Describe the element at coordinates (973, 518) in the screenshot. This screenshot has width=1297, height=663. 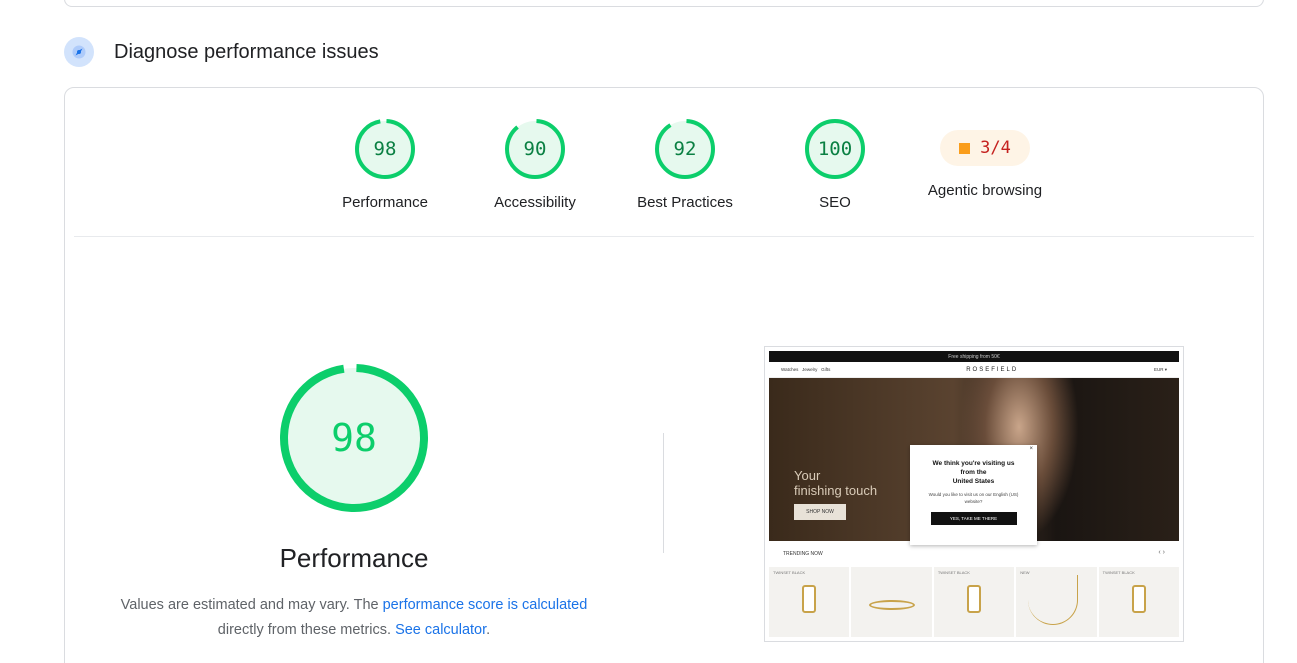
I see `shot-popup-button: YES, TAKE ME THERE` at that location.